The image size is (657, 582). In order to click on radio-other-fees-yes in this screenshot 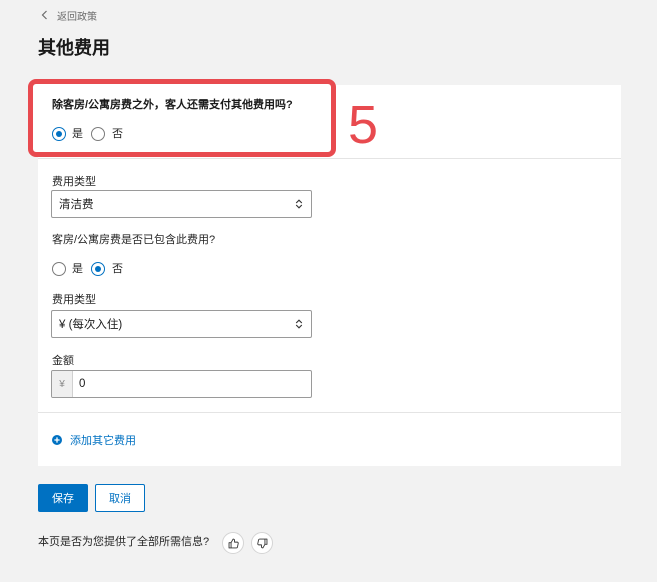, I will do `click(59, 134)`.